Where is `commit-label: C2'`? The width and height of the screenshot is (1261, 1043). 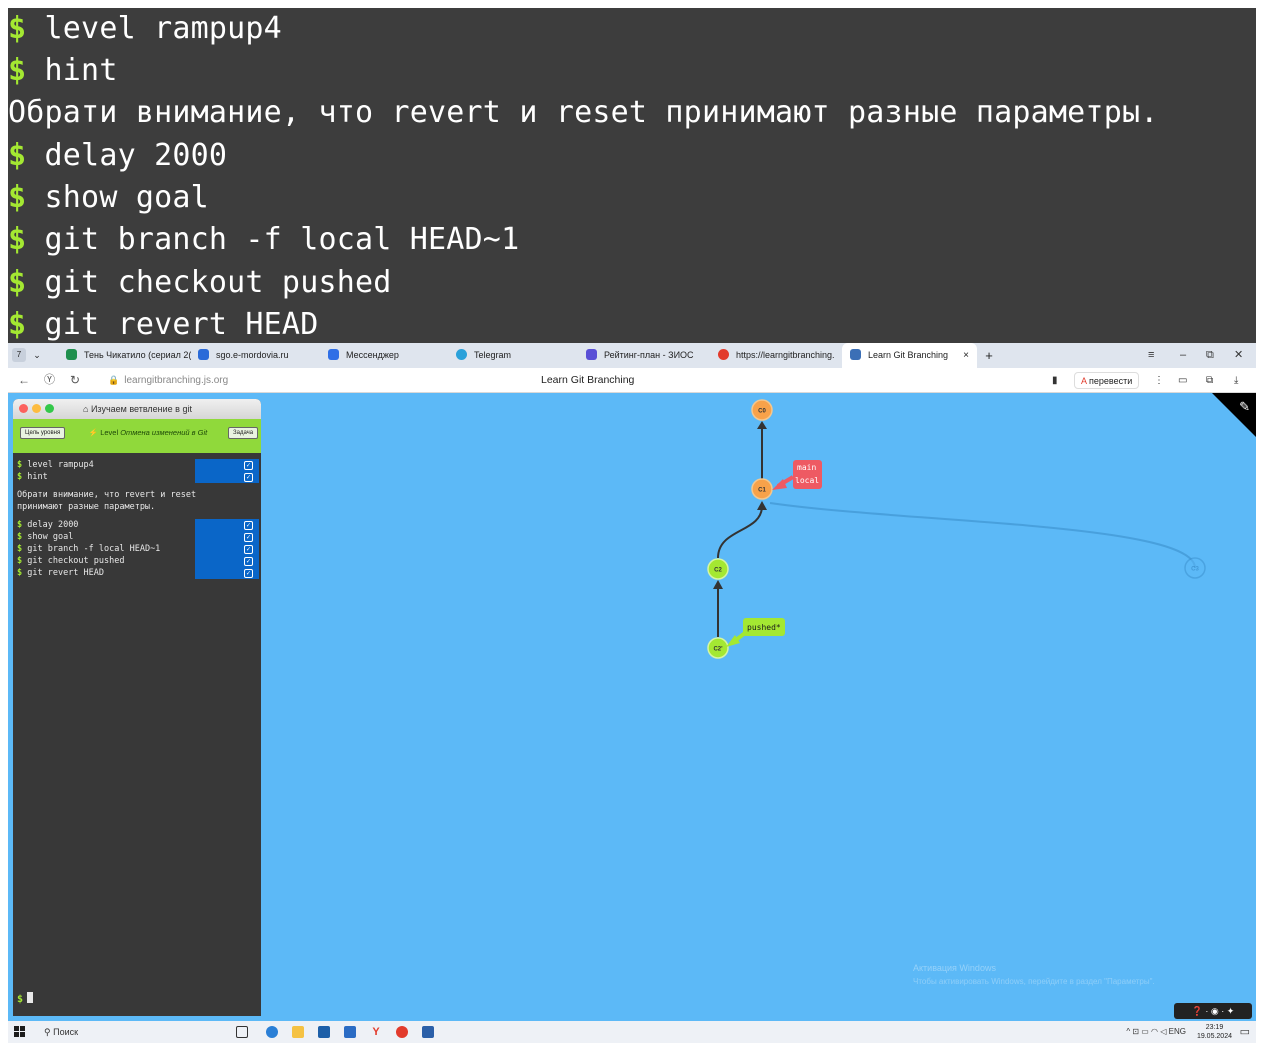 commit-label: C2' is located at coordinates (718, 650).